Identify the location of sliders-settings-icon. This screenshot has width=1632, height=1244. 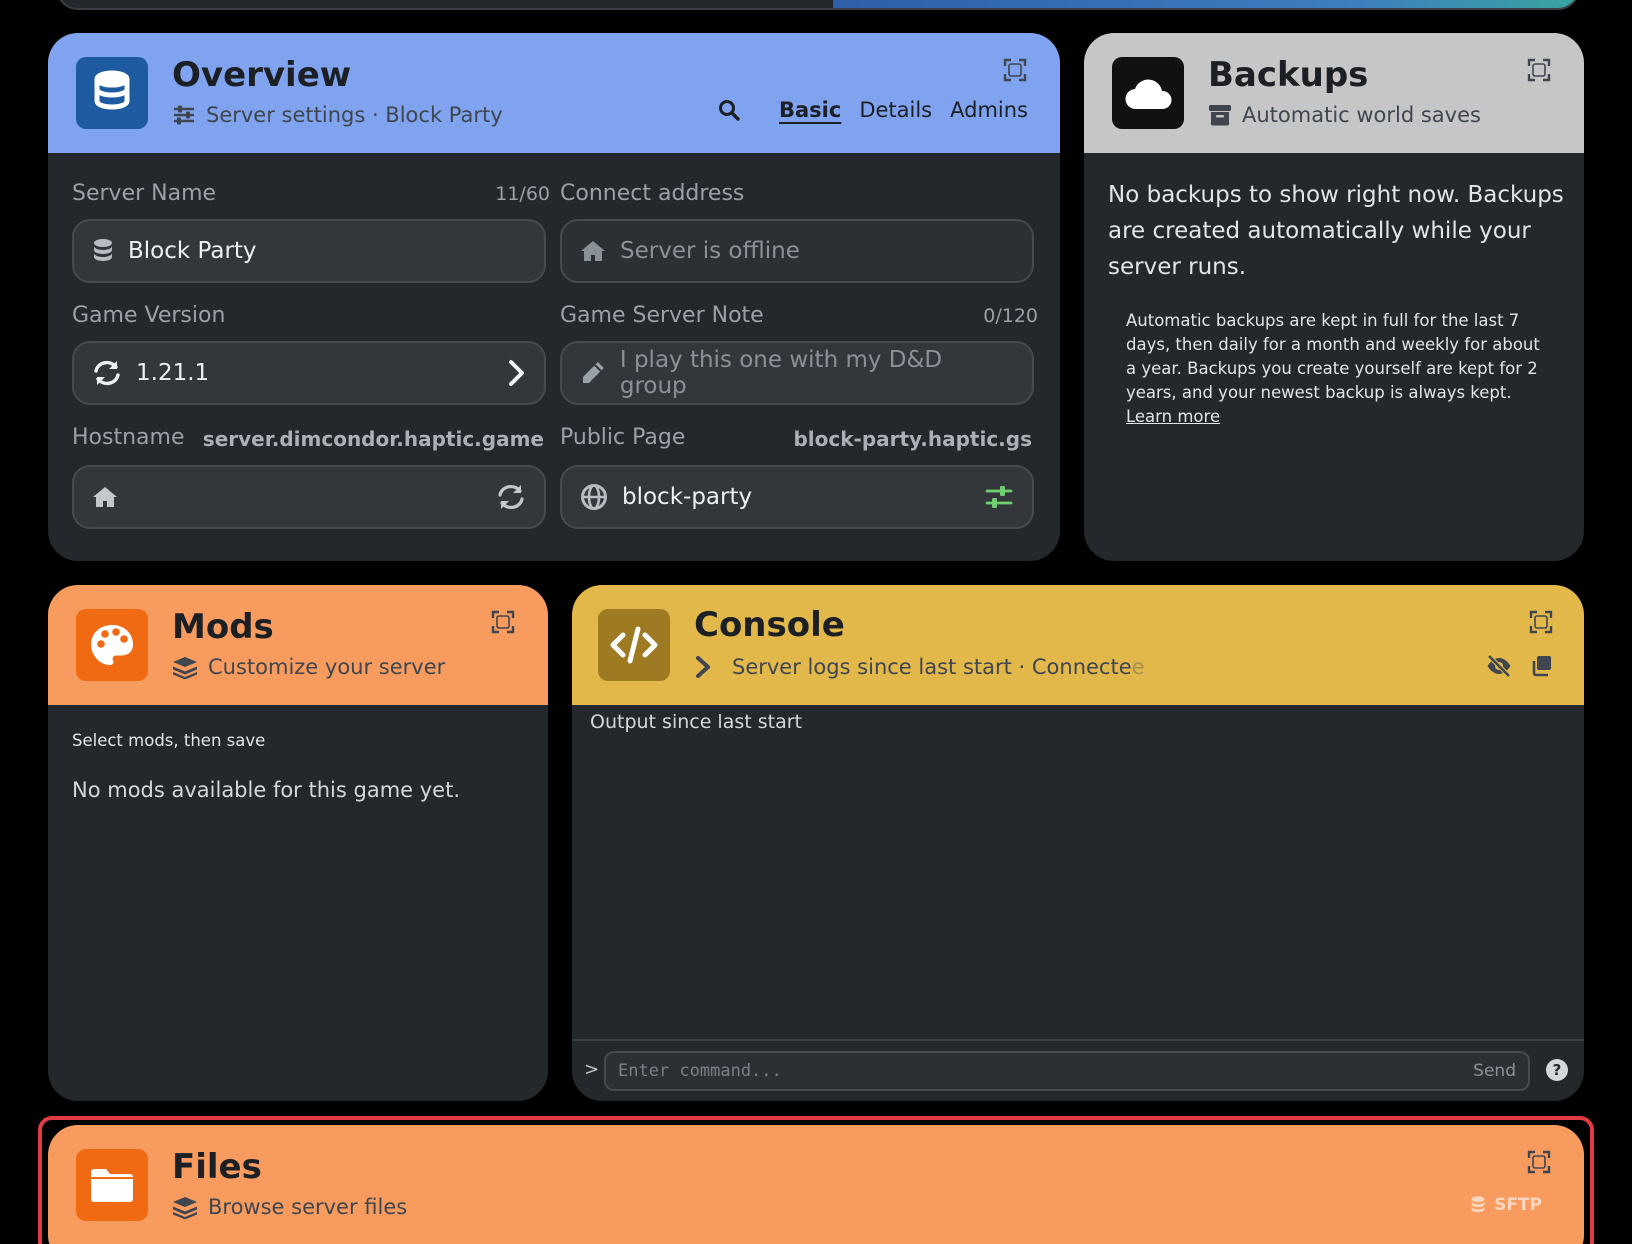
(999, 497).